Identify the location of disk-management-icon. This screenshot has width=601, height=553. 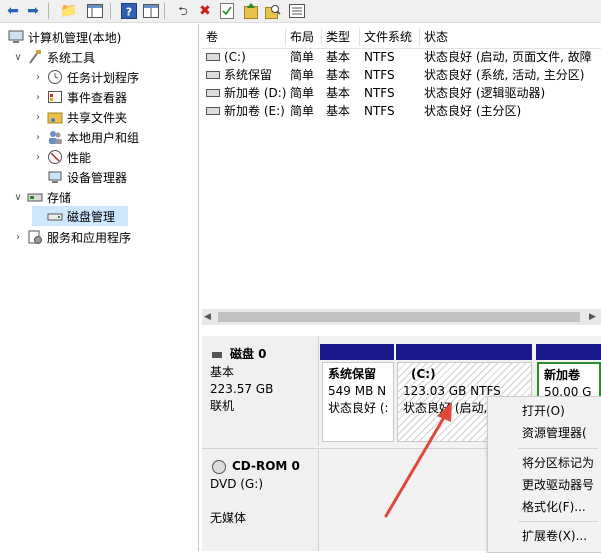
(55, 216).